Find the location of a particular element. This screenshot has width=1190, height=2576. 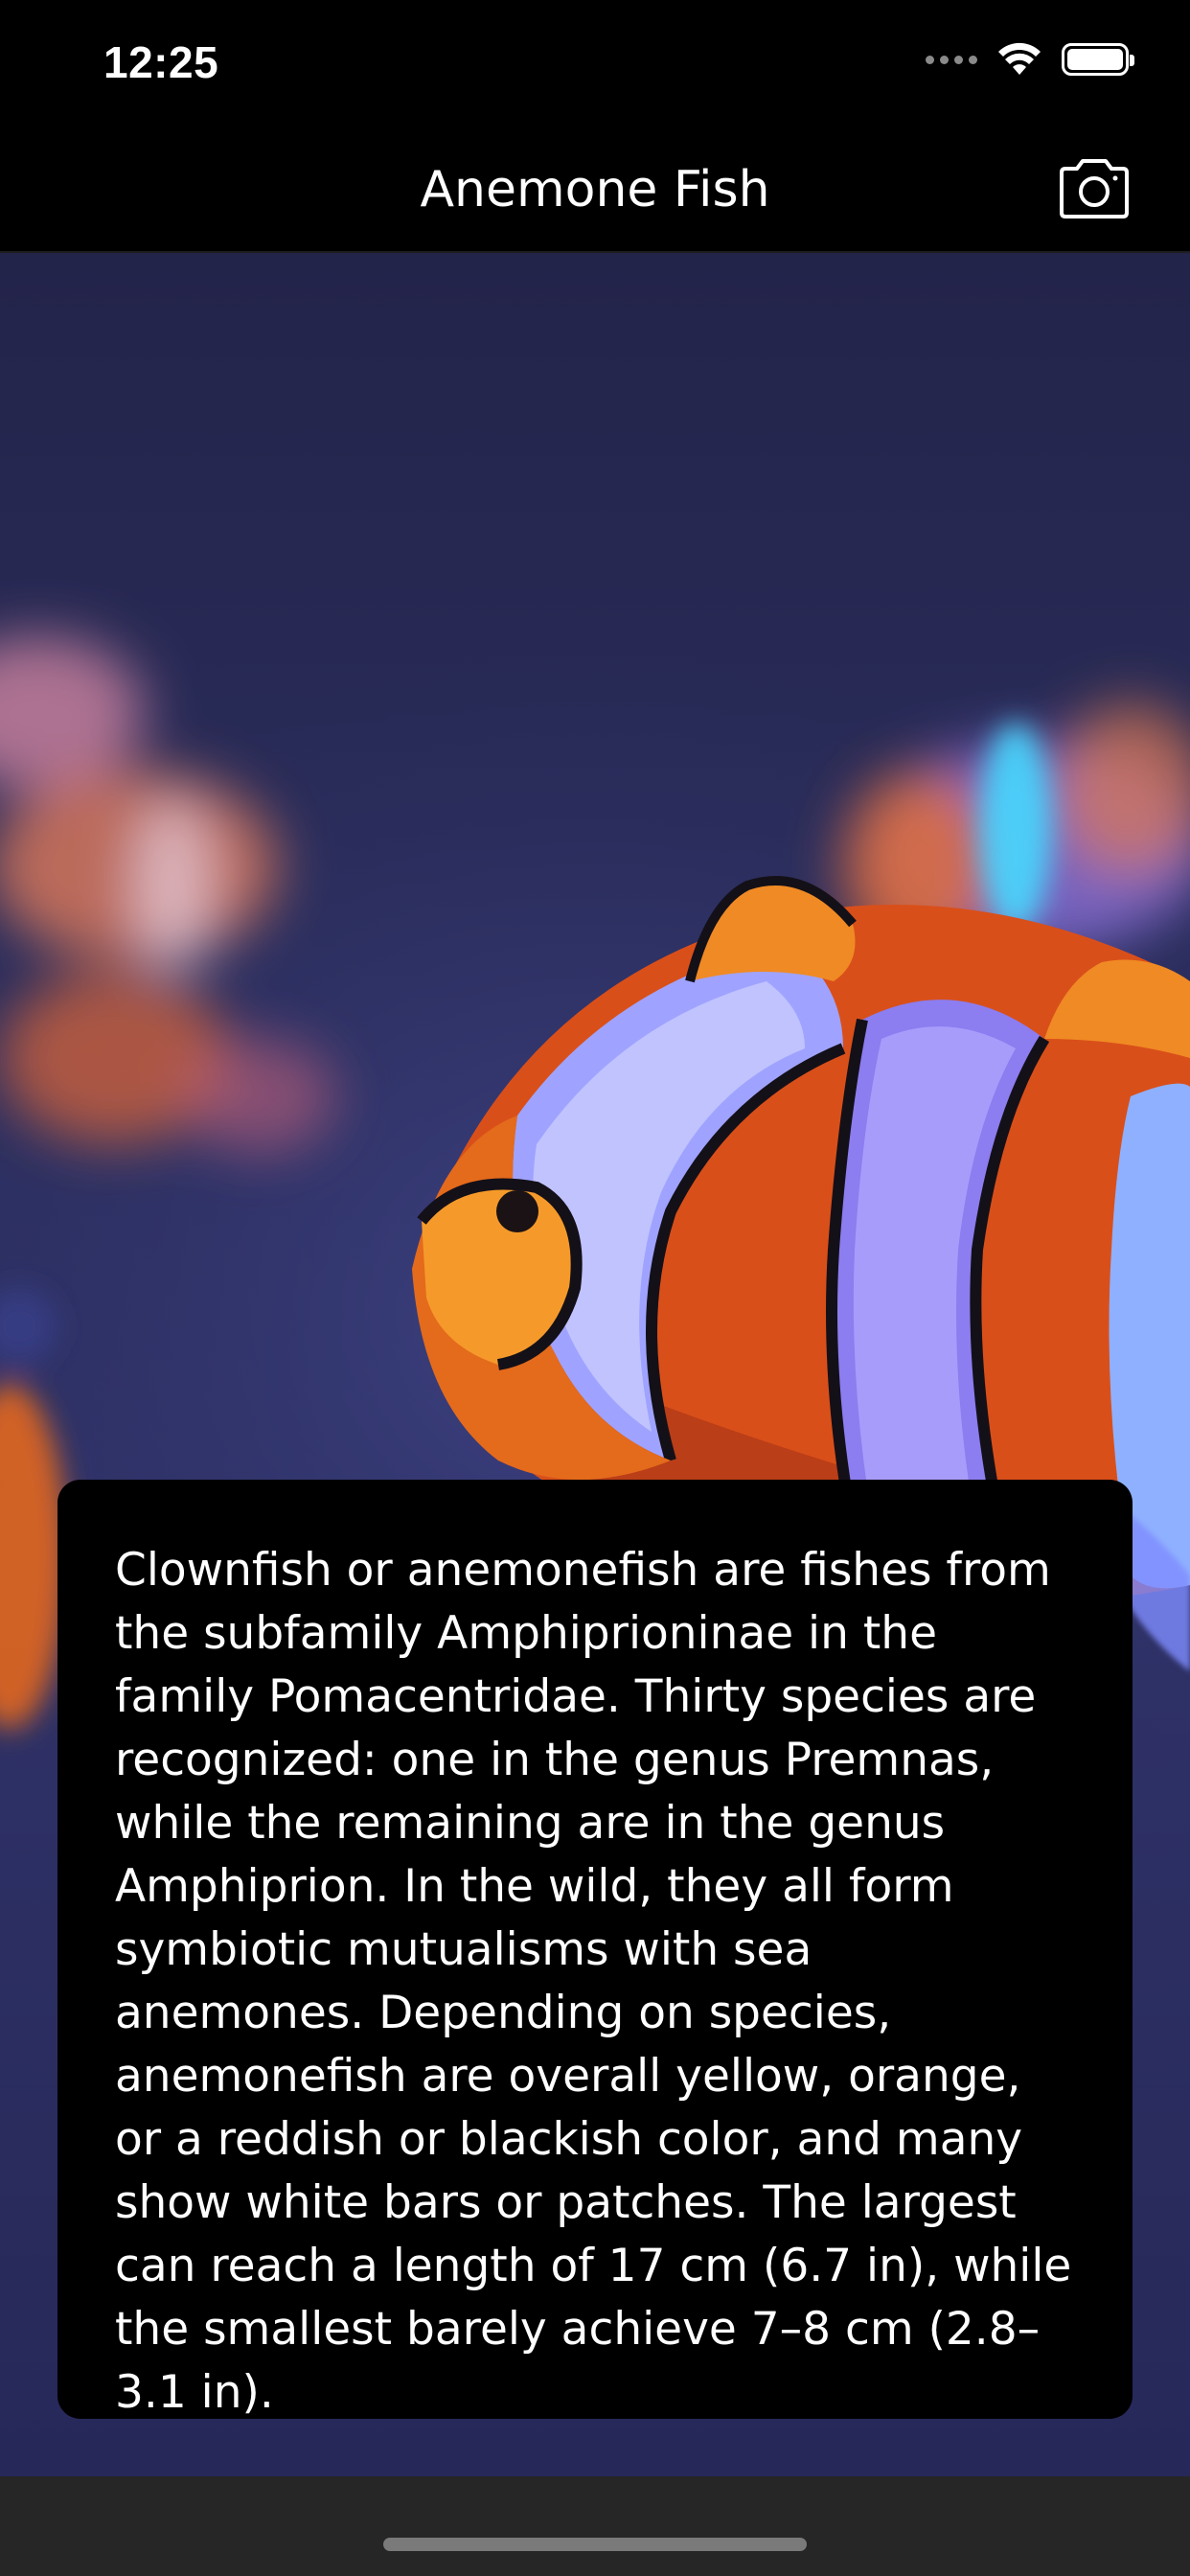

wifi-icon is located at coordinates (1019, 58).